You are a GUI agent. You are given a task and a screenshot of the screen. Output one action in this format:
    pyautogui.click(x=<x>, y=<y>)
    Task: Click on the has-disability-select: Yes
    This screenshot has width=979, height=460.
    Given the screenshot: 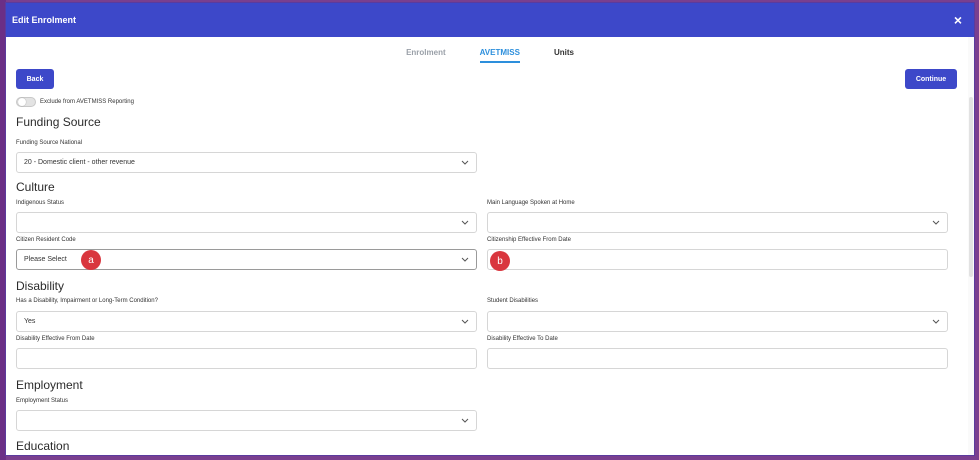 What is the action you would take?
    pyautogui.click(x=246, y=321)
    